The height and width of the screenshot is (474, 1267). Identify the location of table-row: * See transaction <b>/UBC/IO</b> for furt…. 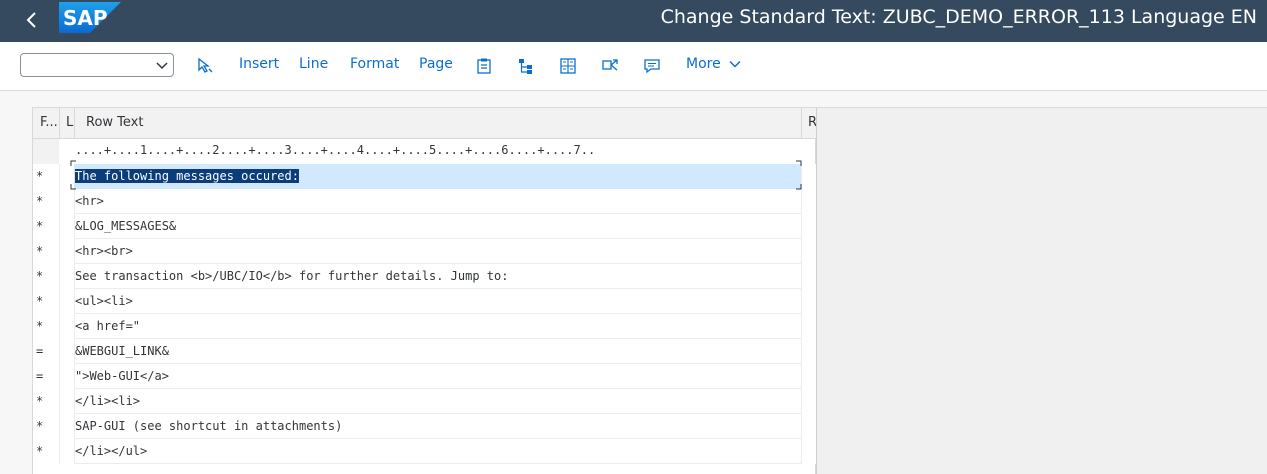
(425, 276).